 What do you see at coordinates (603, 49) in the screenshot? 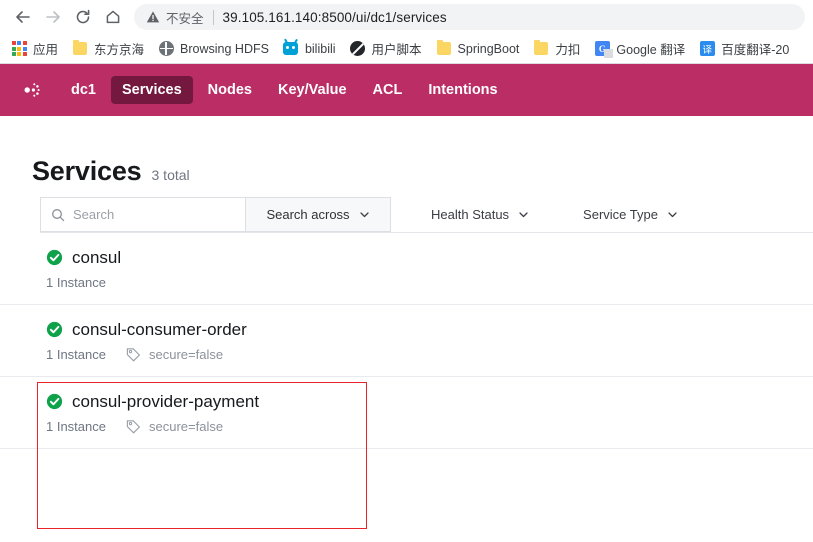
I see `google-translate-icon: G` at bounding box center [603, 49].